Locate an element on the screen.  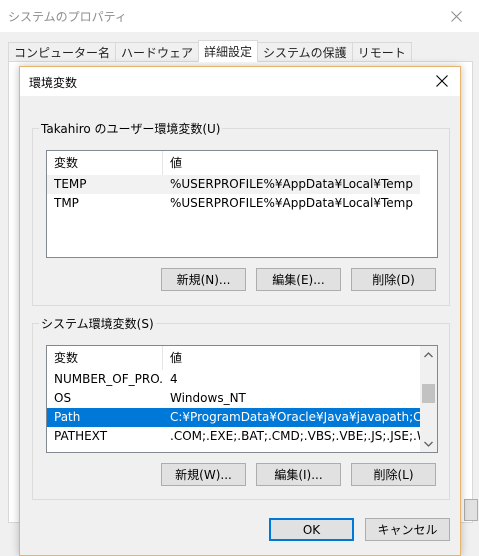
variable-value: Windows_NT is located at coordinates (208, 398).